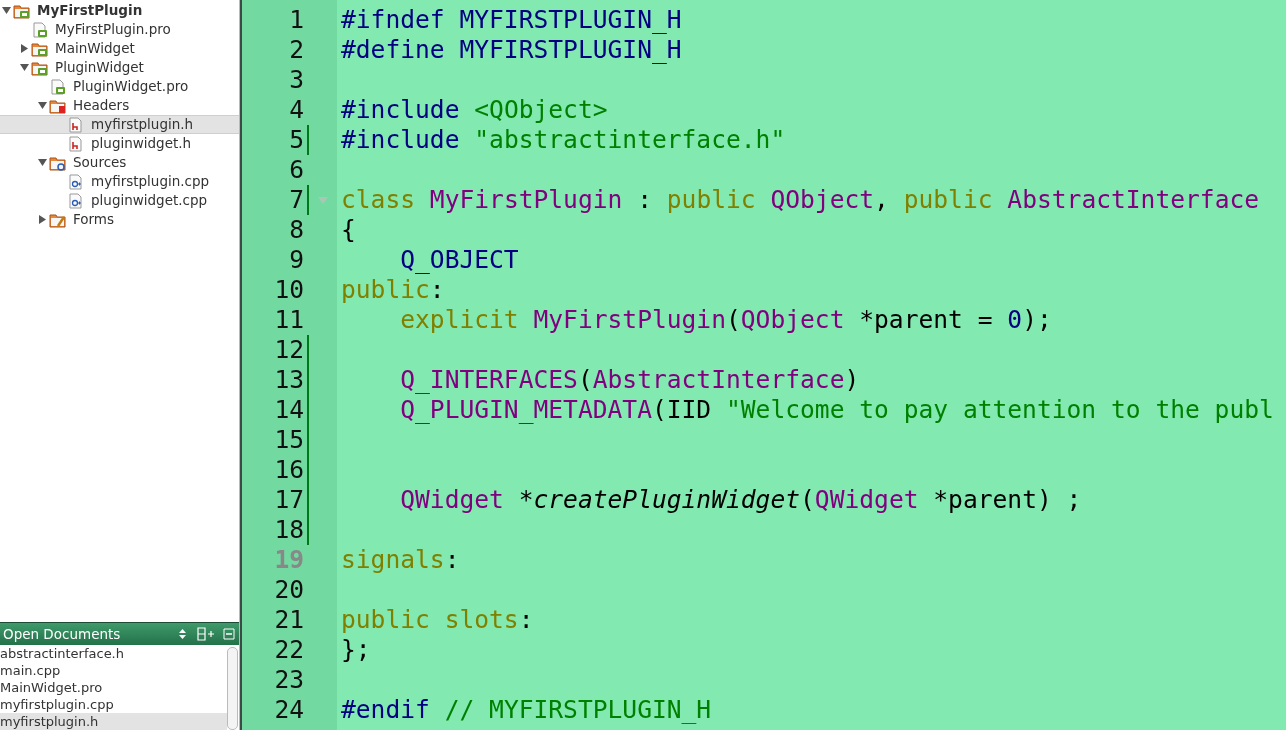 This screenshot has height=730, width=1286. I want to click on code-line: class MyFirstPlugin : public QObject, public AbstractInterface, so click(801, 200).